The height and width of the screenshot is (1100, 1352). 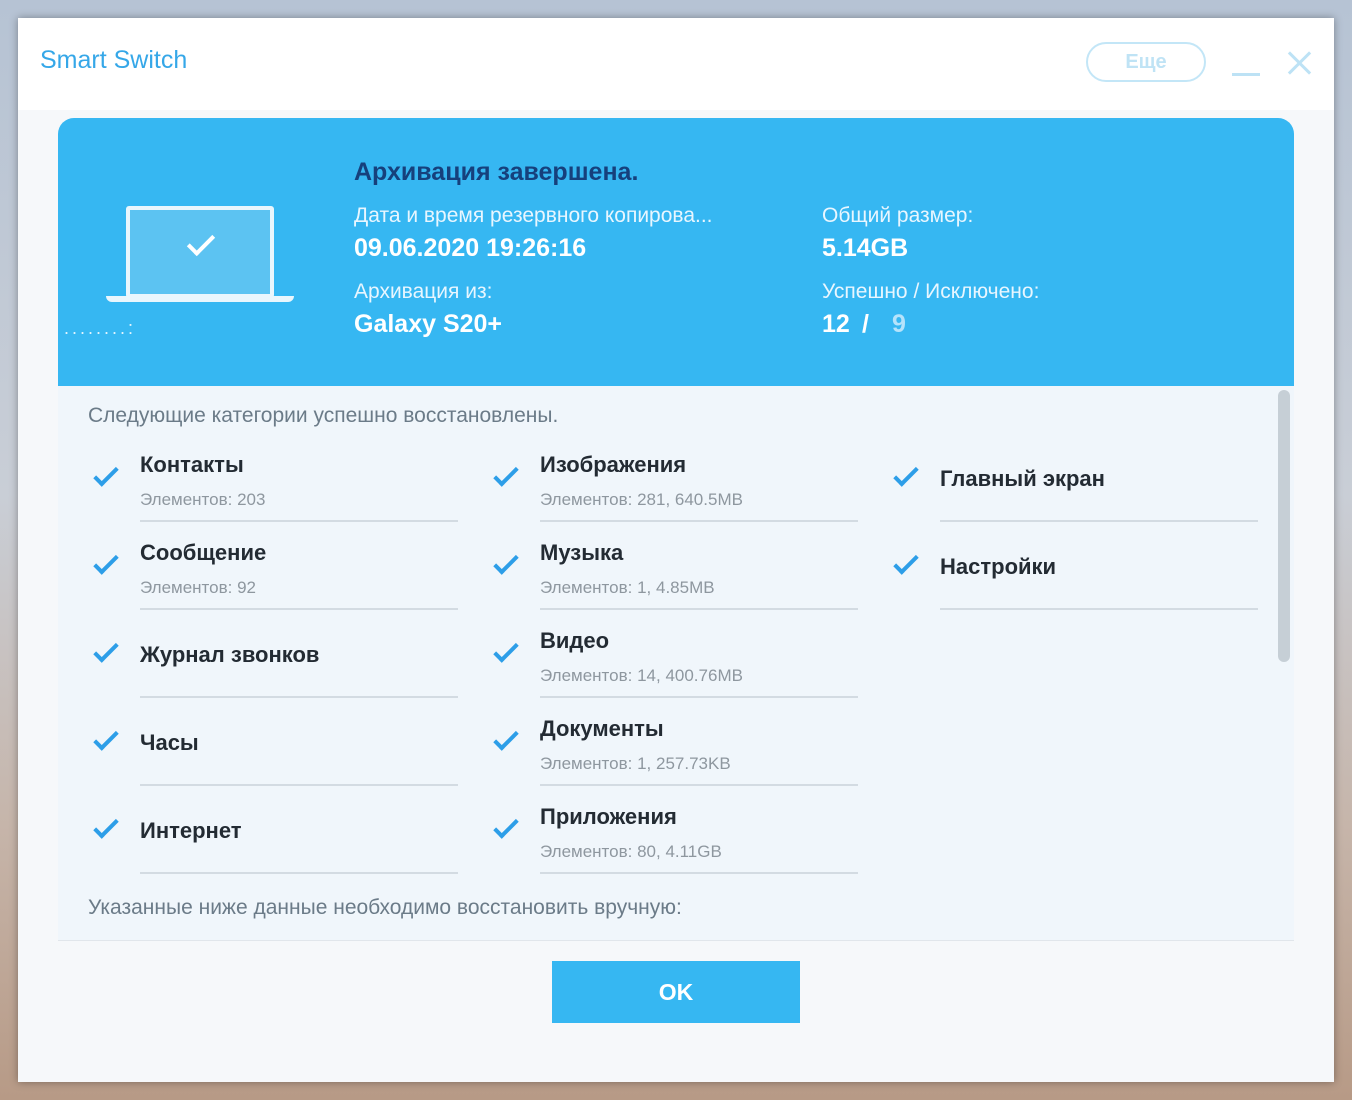 I want to click on ok-button: OK, so click(x=676, y=992).